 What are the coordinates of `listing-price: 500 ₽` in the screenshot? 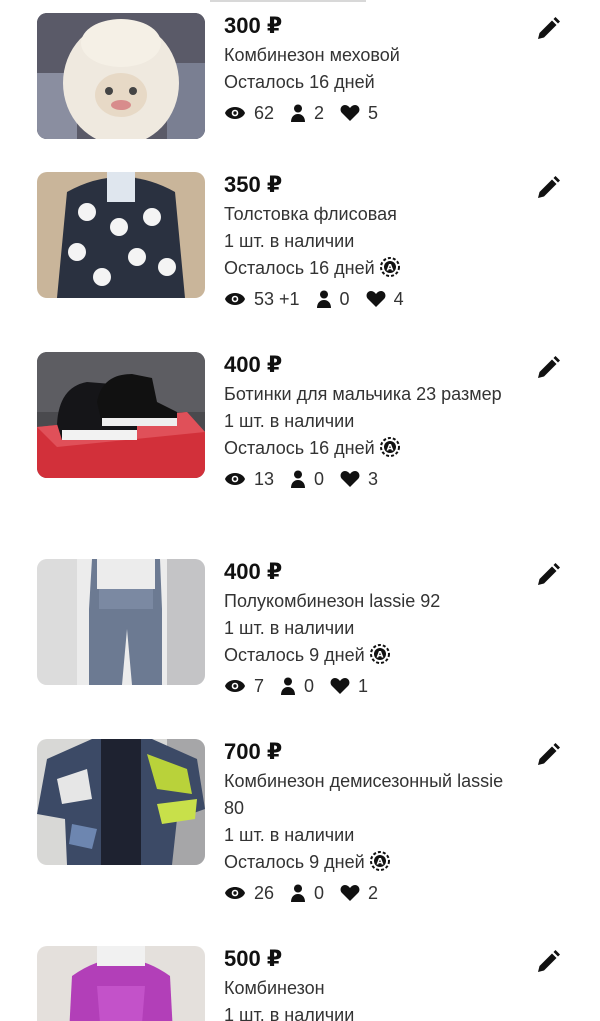 It's located at (253, 958).